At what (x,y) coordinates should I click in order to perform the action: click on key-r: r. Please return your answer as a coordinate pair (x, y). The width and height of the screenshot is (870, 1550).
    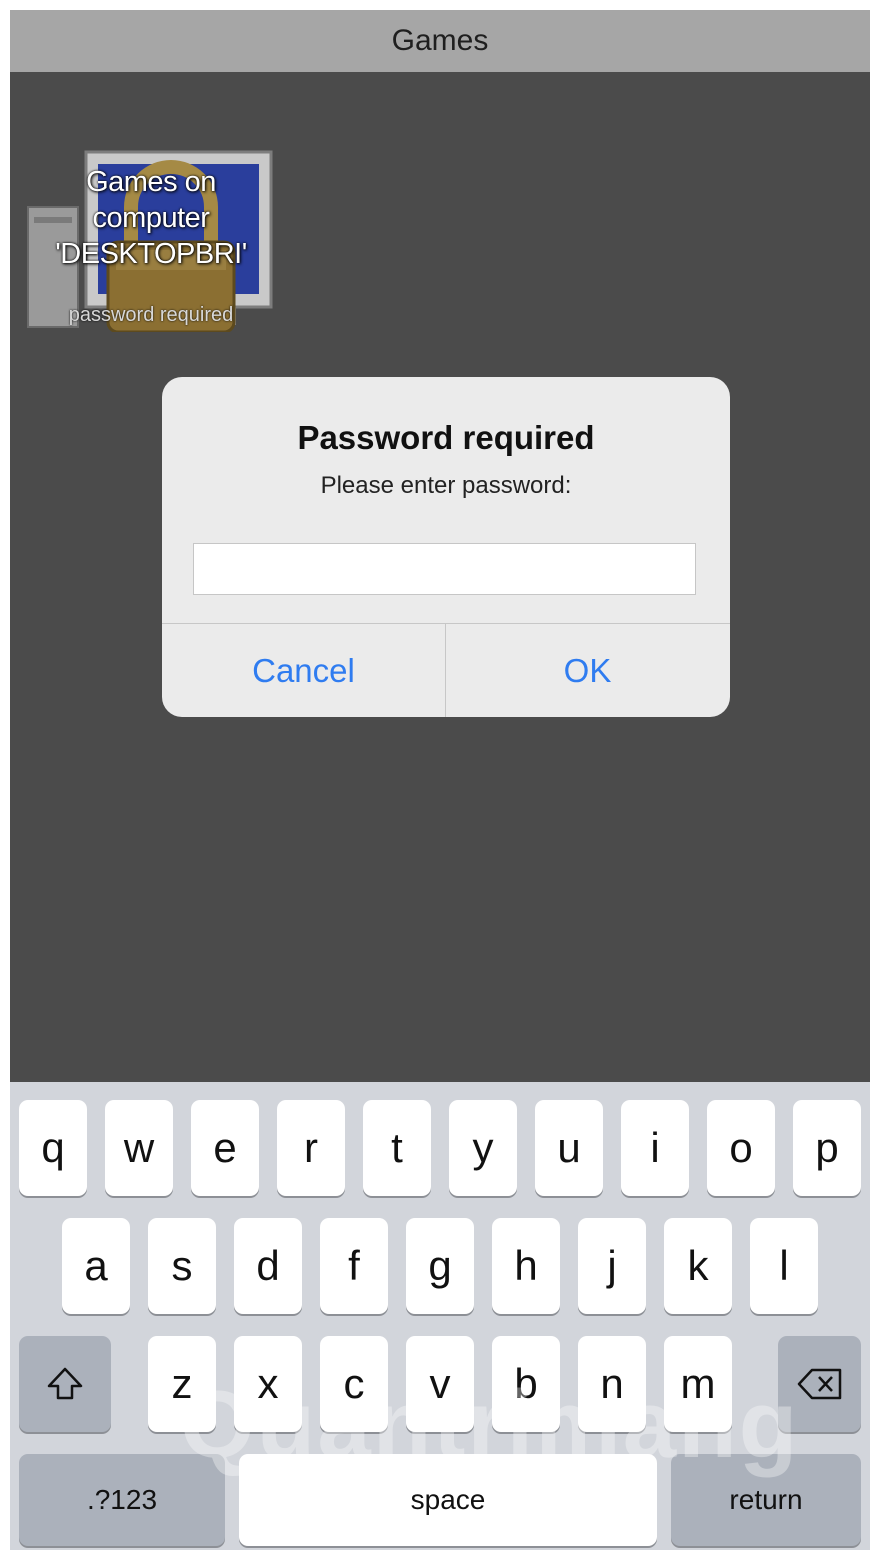
    Looking at the image, I should click on (311, 1148).